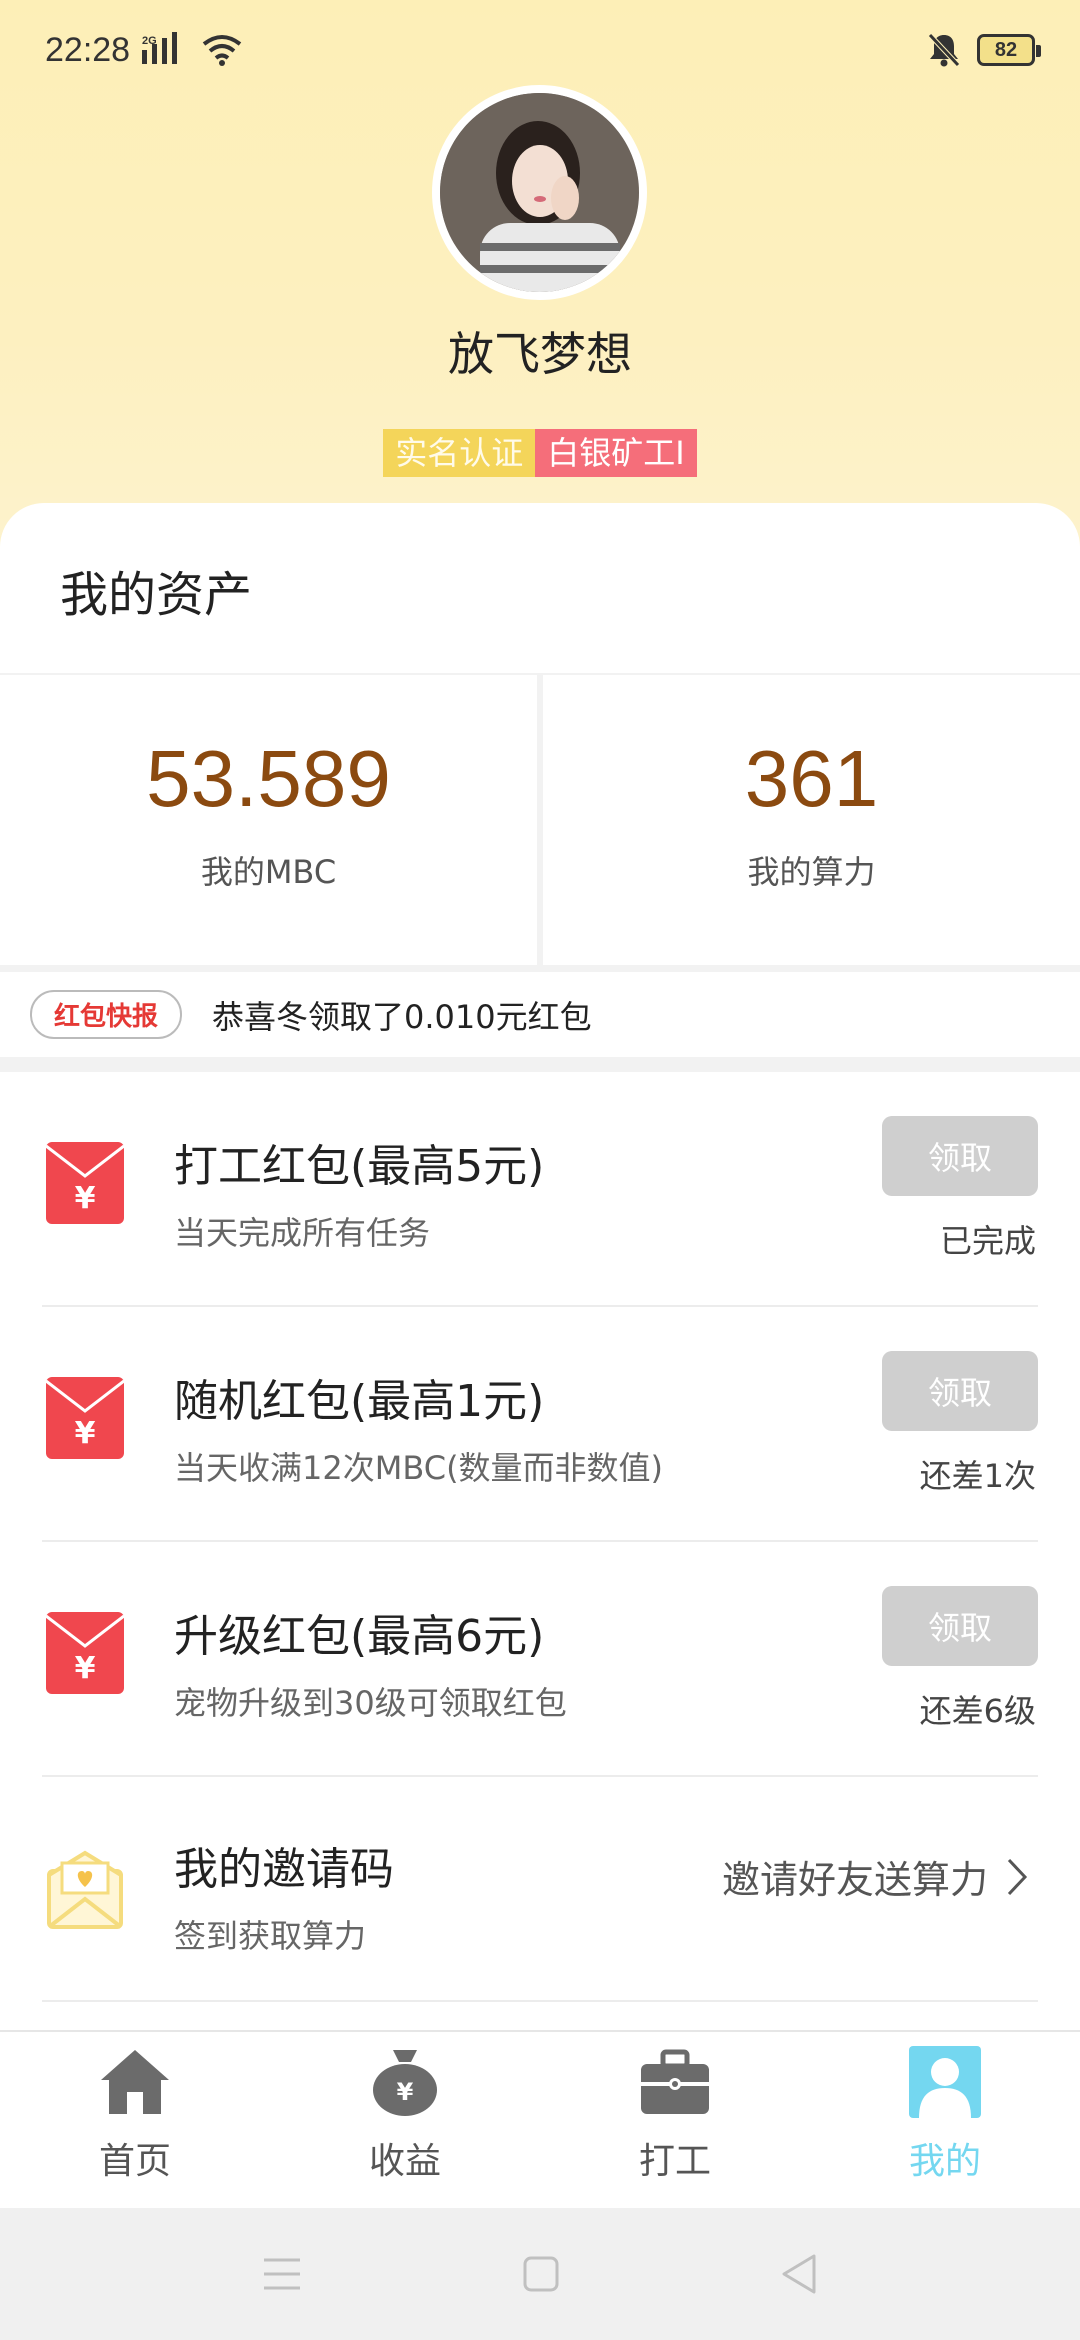 The height and width of the screenshot is (2340, 1080). I want to click on back-triangle-icon, so click(799, 2274).